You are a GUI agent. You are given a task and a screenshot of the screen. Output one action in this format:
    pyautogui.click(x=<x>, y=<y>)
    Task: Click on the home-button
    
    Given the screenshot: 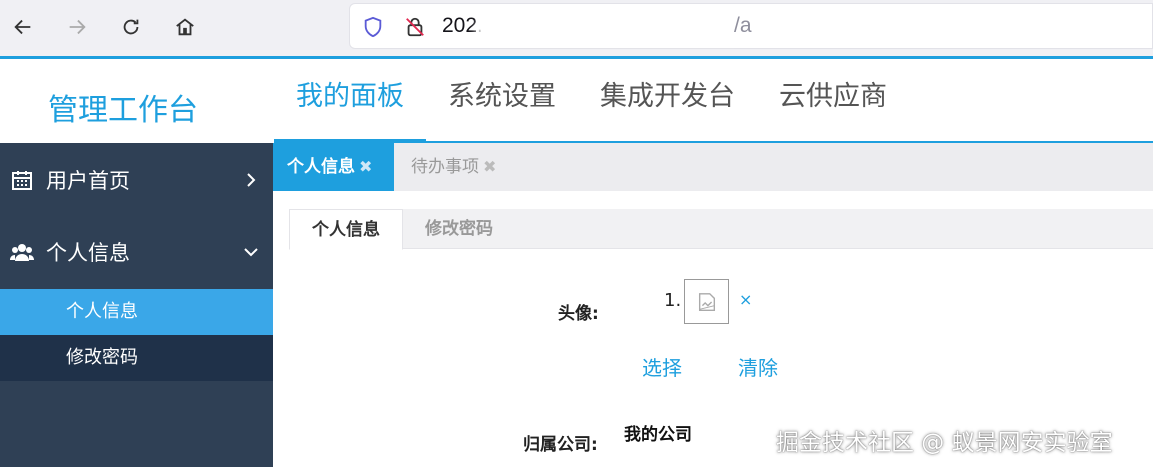 What is the action you would take?
    pyautogui.click(x=185, y=27)
    